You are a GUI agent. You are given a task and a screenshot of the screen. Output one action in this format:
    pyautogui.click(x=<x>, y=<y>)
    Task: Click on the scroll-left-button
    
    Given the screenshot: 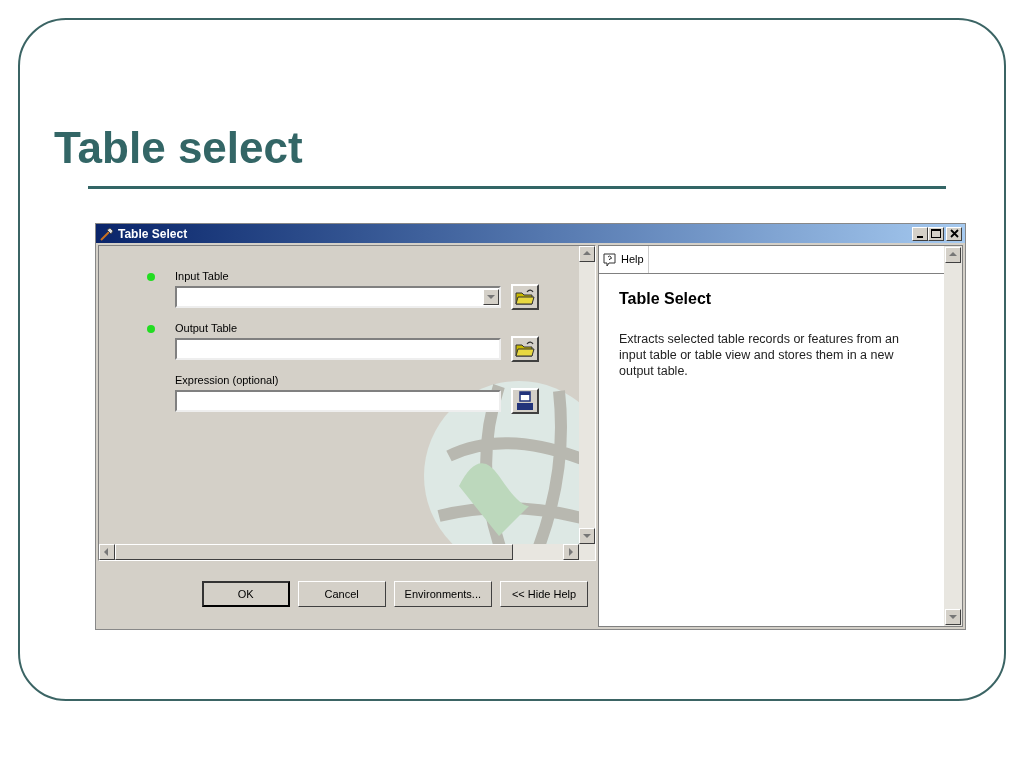 What is the action you would take?
    pyautogui.click(x=107, y=552)
    